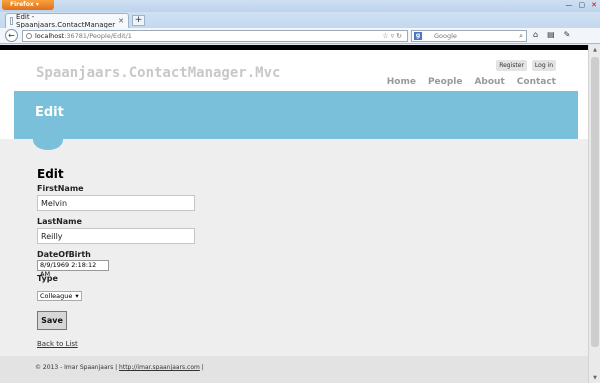 The image size is (600, 383). What do you see at coordinates (64, 254) in the screenshot?
I see `dob-label: DateOfBirth` at bounding box center [64, 254].